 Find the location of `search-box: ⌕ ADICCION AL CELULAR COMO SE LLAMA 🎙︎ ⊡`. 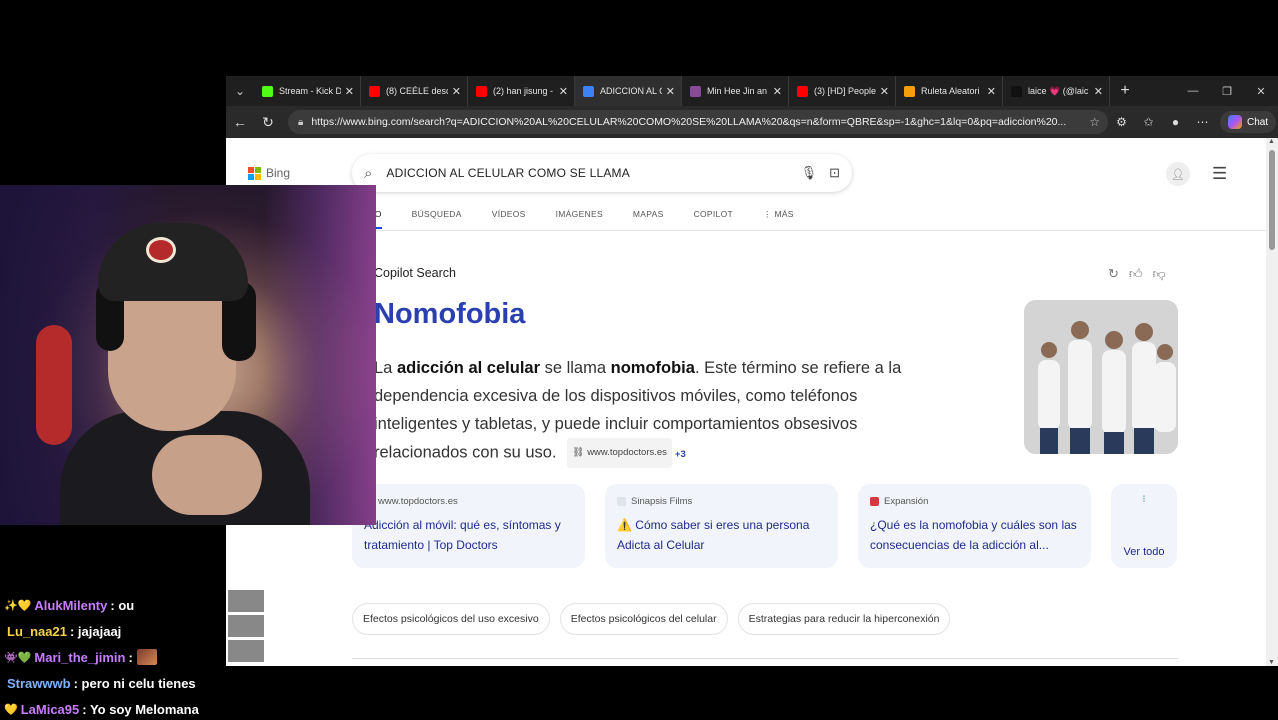

search-box: ⌕ ADICCION AL CELULAR COMO SE LLAMA 🎙︎ ⊡ is located at coordinates (602, 173).